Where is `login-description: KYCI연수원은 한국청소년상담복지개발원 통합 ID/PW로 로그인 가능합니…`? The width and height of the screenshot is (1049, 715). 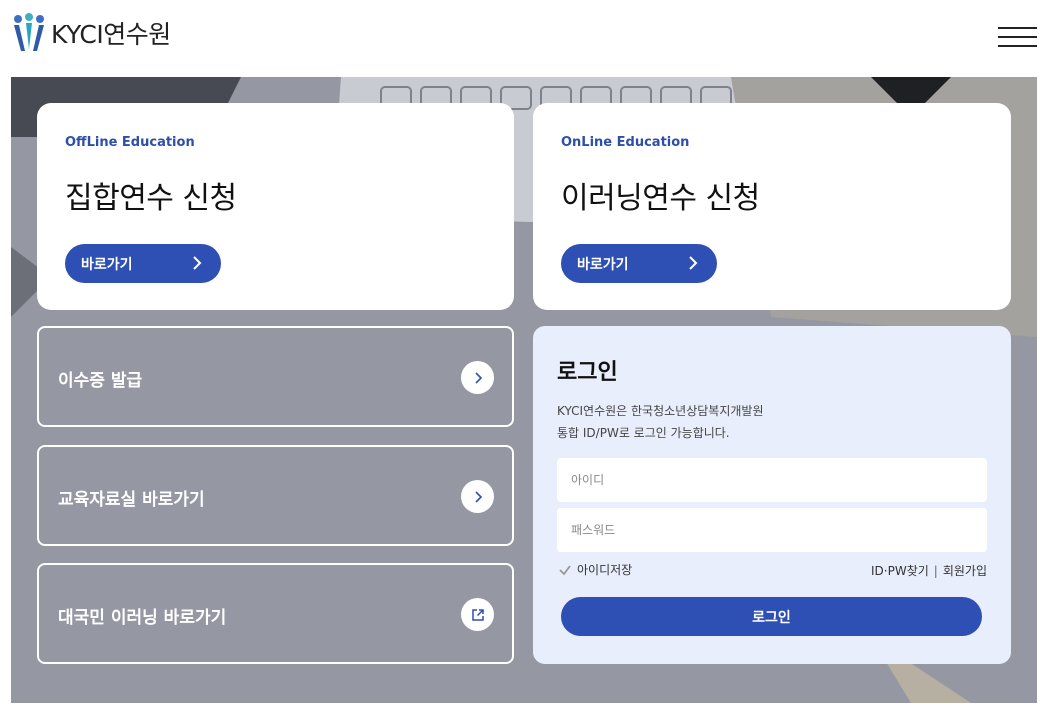
login-description: KYCI연수원은 한국청소년상담복지개발원 통합 ID/PW로 로그인 가능합니… is located at coordinates (660, 422).